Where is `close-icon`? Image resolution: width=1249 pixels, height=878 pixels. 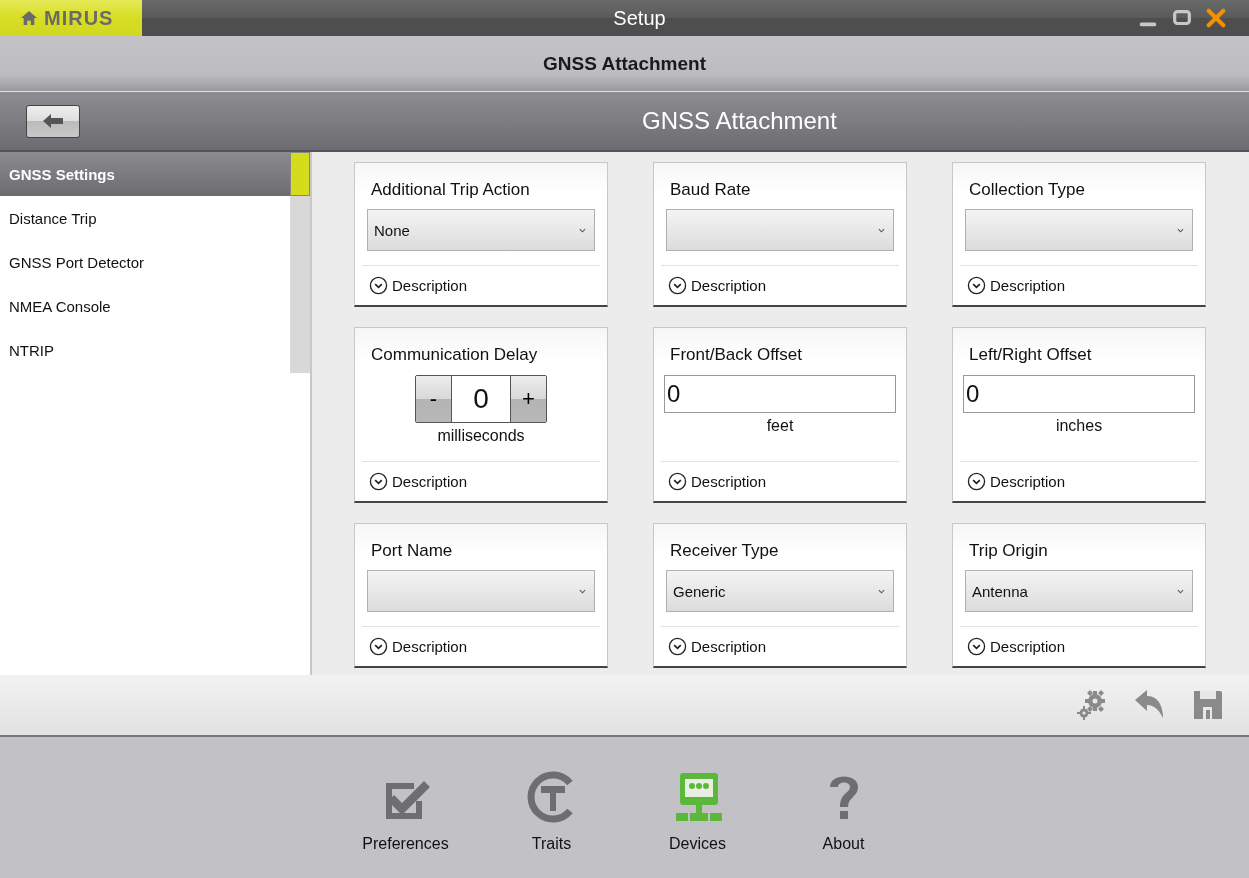
close-icon is located at coordinates (1216, 18).